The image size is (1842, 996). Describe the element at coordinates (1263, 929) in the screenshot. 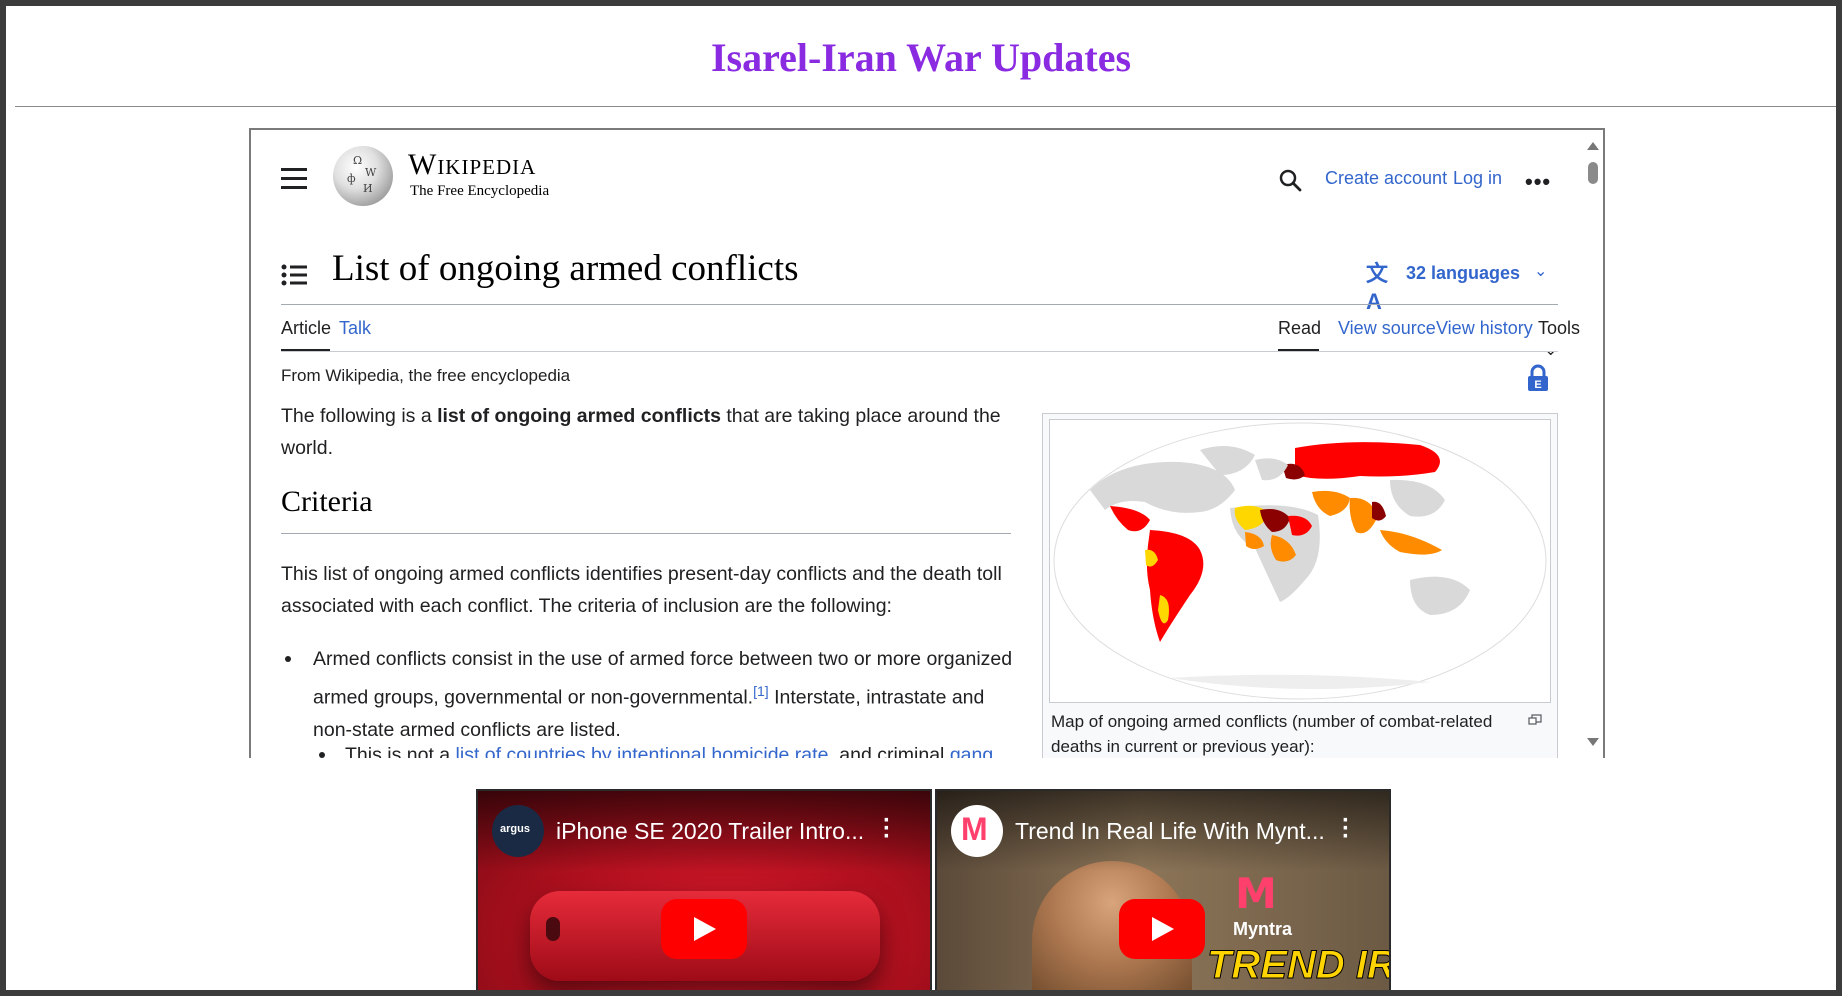

I see `myntra-label: Myntra` at that location.